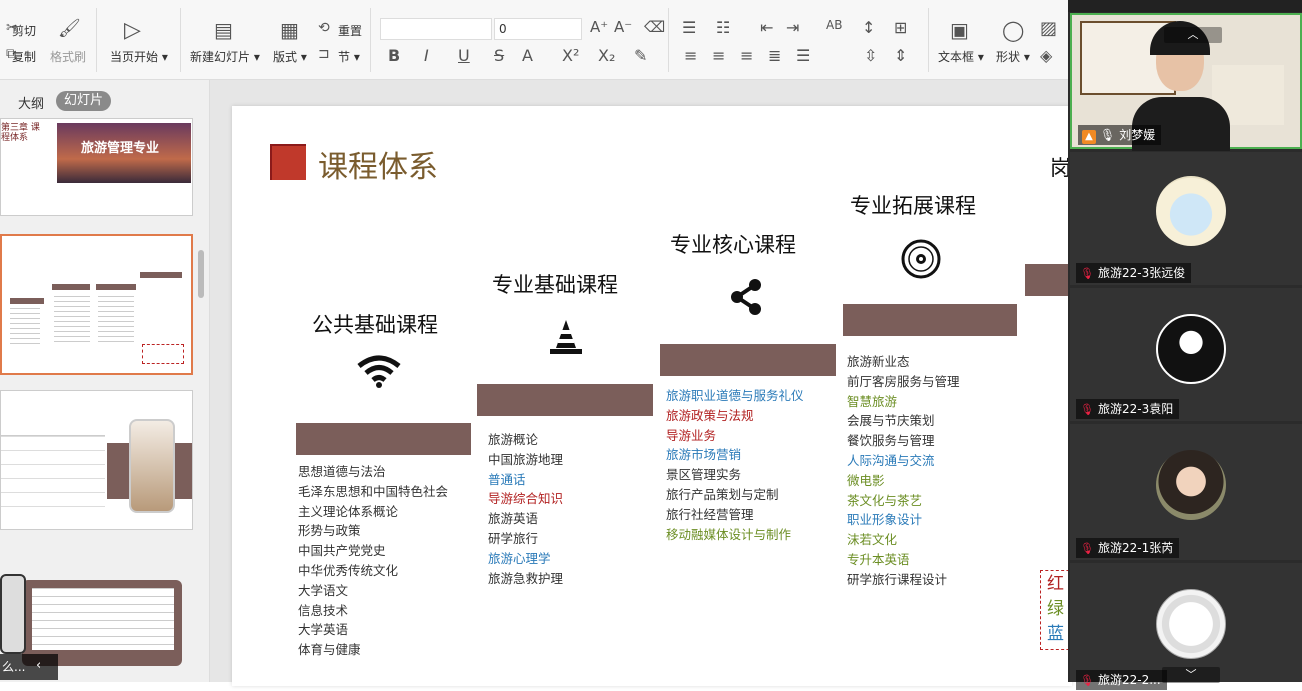 The image size is (1302, 691). I want to click on course-item: 茶文化与茶艺, so click(885, 500).